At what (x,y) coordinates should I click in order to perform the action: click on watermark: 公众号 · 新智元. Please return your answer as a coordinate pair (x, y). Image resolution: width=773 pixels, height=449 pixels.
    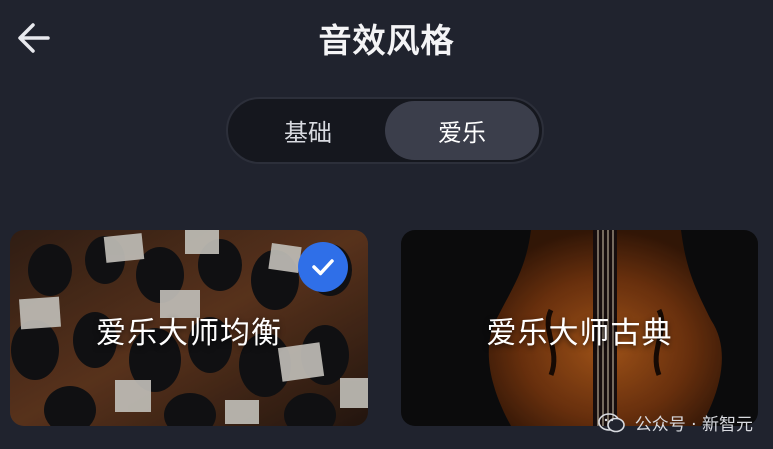
    Looking at the image, I should click on (675, 422).